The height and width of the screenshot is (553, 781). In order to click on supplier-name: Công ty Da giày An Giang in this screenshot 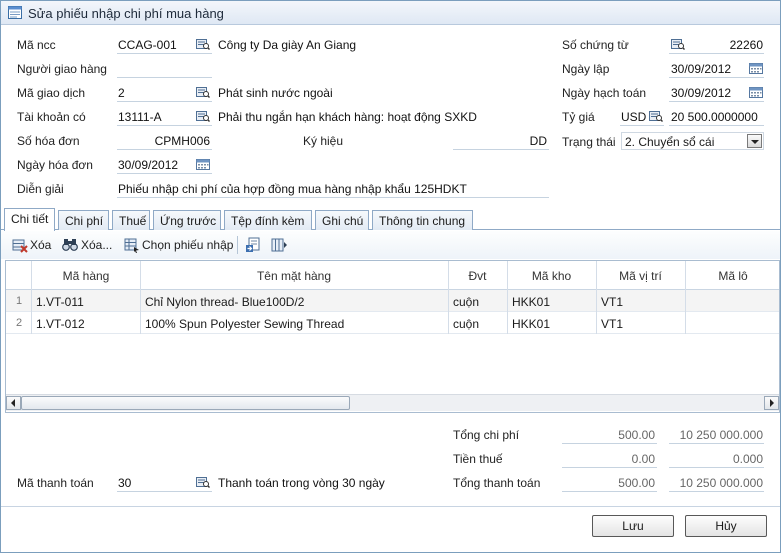, I will do `click(287, 45)`.